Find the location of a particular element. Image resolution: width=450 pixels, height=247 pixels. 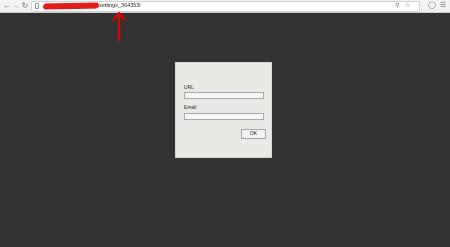

help-icon: ◯ is located at coordinates (432, 6).